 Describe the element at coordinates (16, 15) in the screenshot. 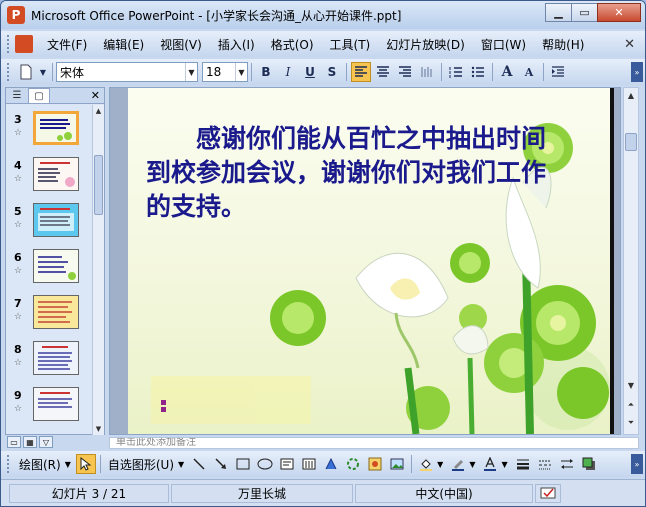

I see `powerpoint-app-icon: P` at that location.